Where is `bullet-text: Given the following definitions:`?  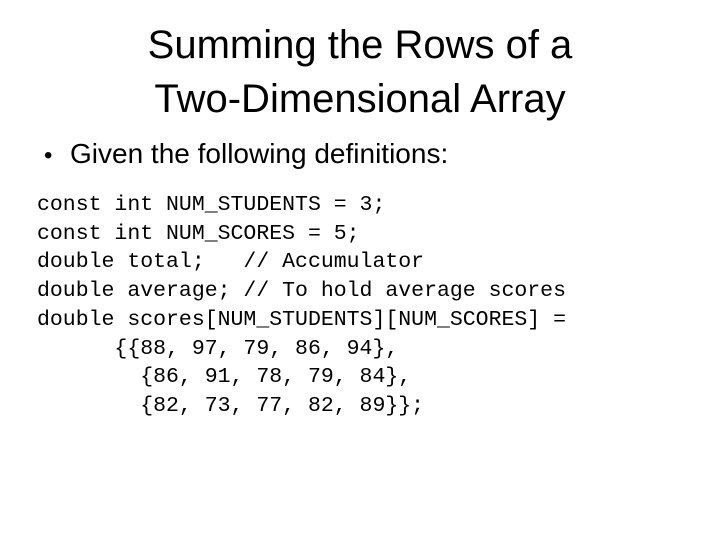
bullet-text: Given the following definitions: is located at coordinates (259, 153).